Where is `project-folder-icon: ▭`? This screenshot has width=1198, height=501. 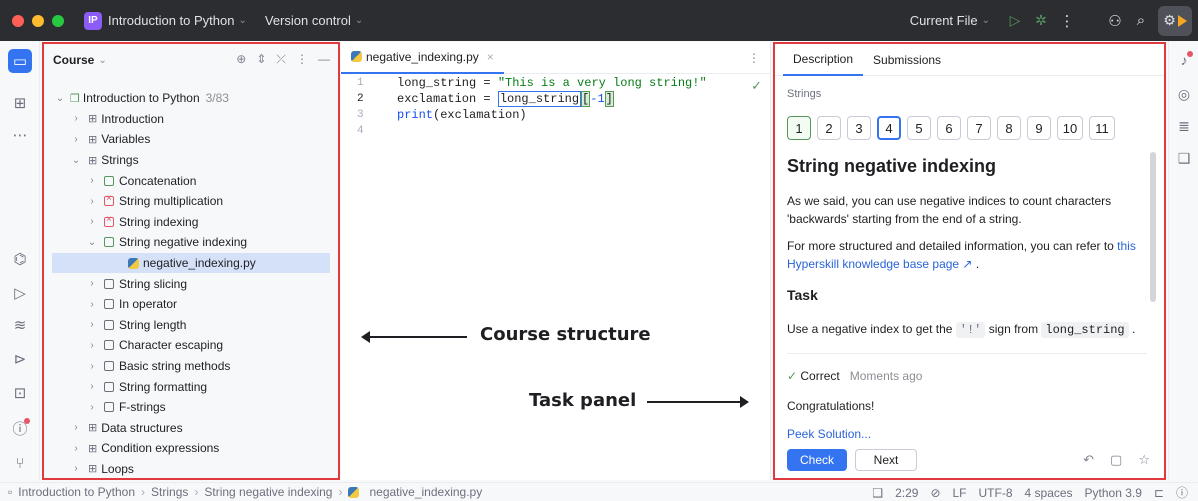
project-folder-icon: ▭ is located at coordinates (20, 61).